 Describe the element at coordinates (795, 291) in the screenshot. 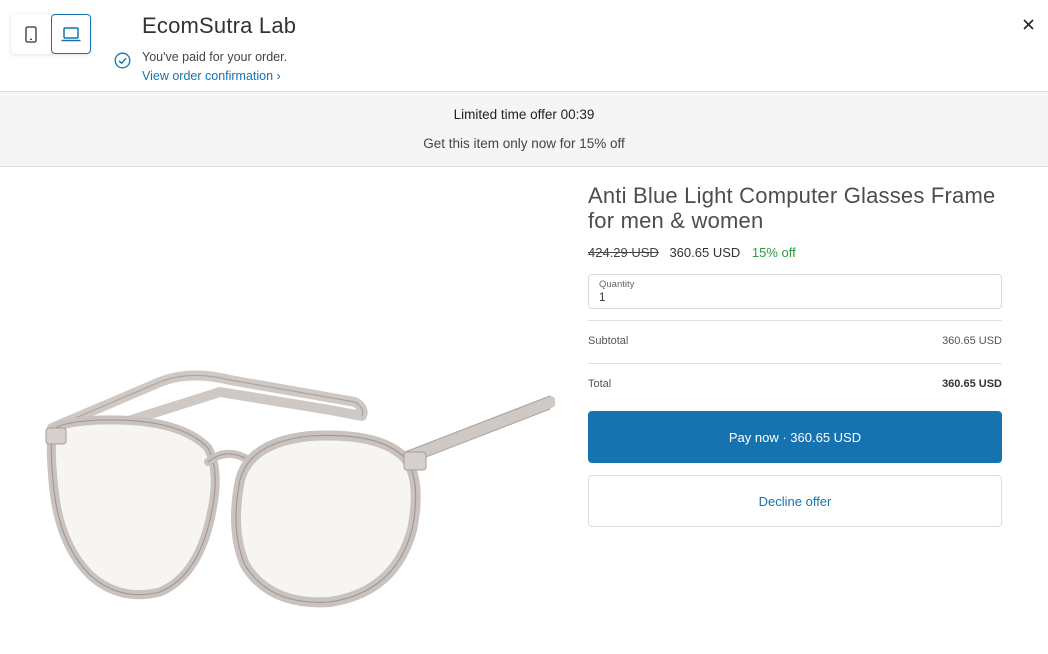

I see `quantity-field: Quantity 1` at that location.